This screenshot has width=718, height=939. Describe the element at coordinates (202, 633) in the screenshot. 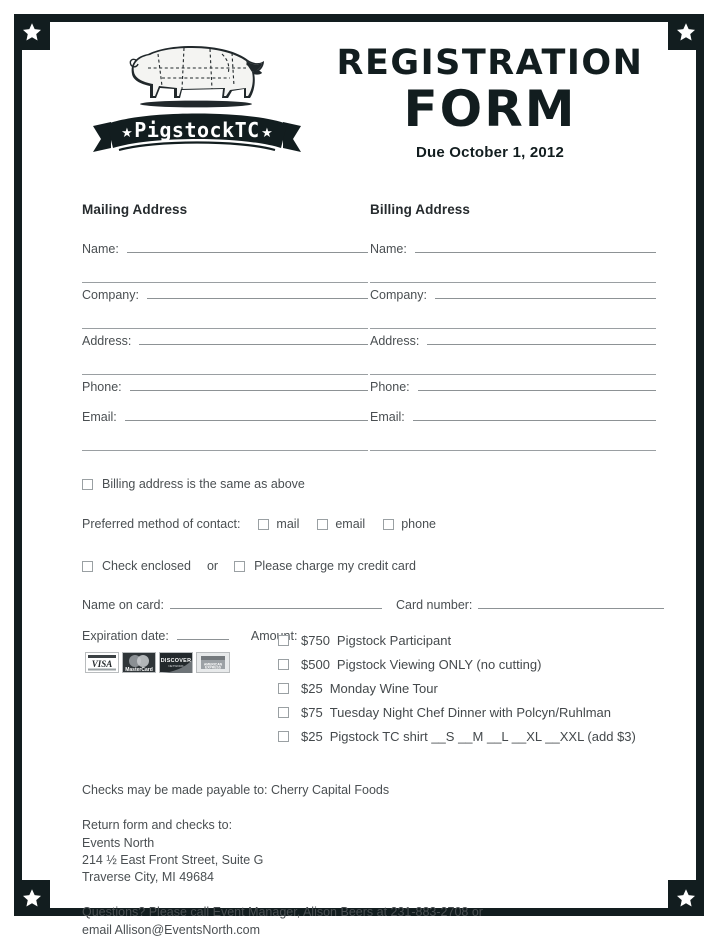

I see `expiration-date-input` at that location.